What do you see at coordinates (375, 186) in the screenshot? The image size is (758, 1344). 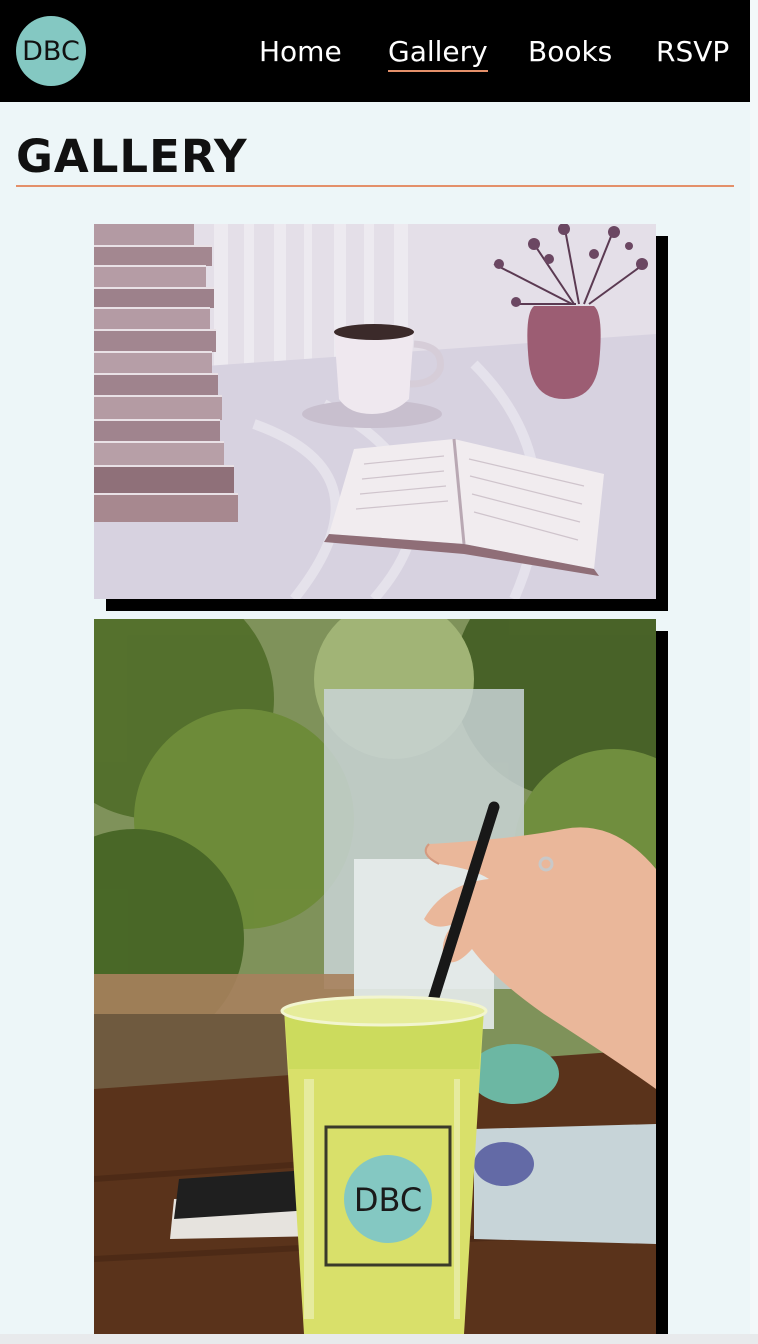 I see `title-divider` at bounding box center [375, 186].